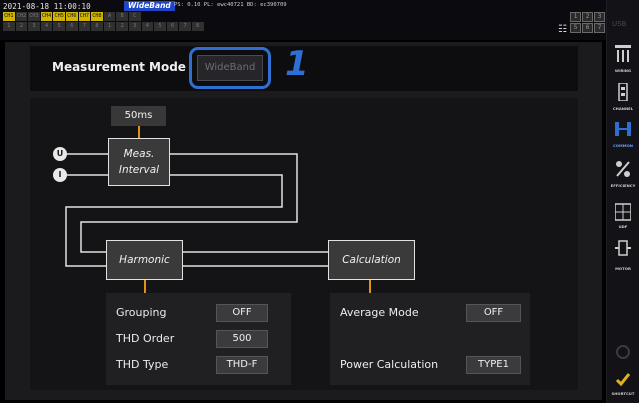 The height and width of the screenshot is (403, 639). I want to click on common-icon, so click(623, 129).